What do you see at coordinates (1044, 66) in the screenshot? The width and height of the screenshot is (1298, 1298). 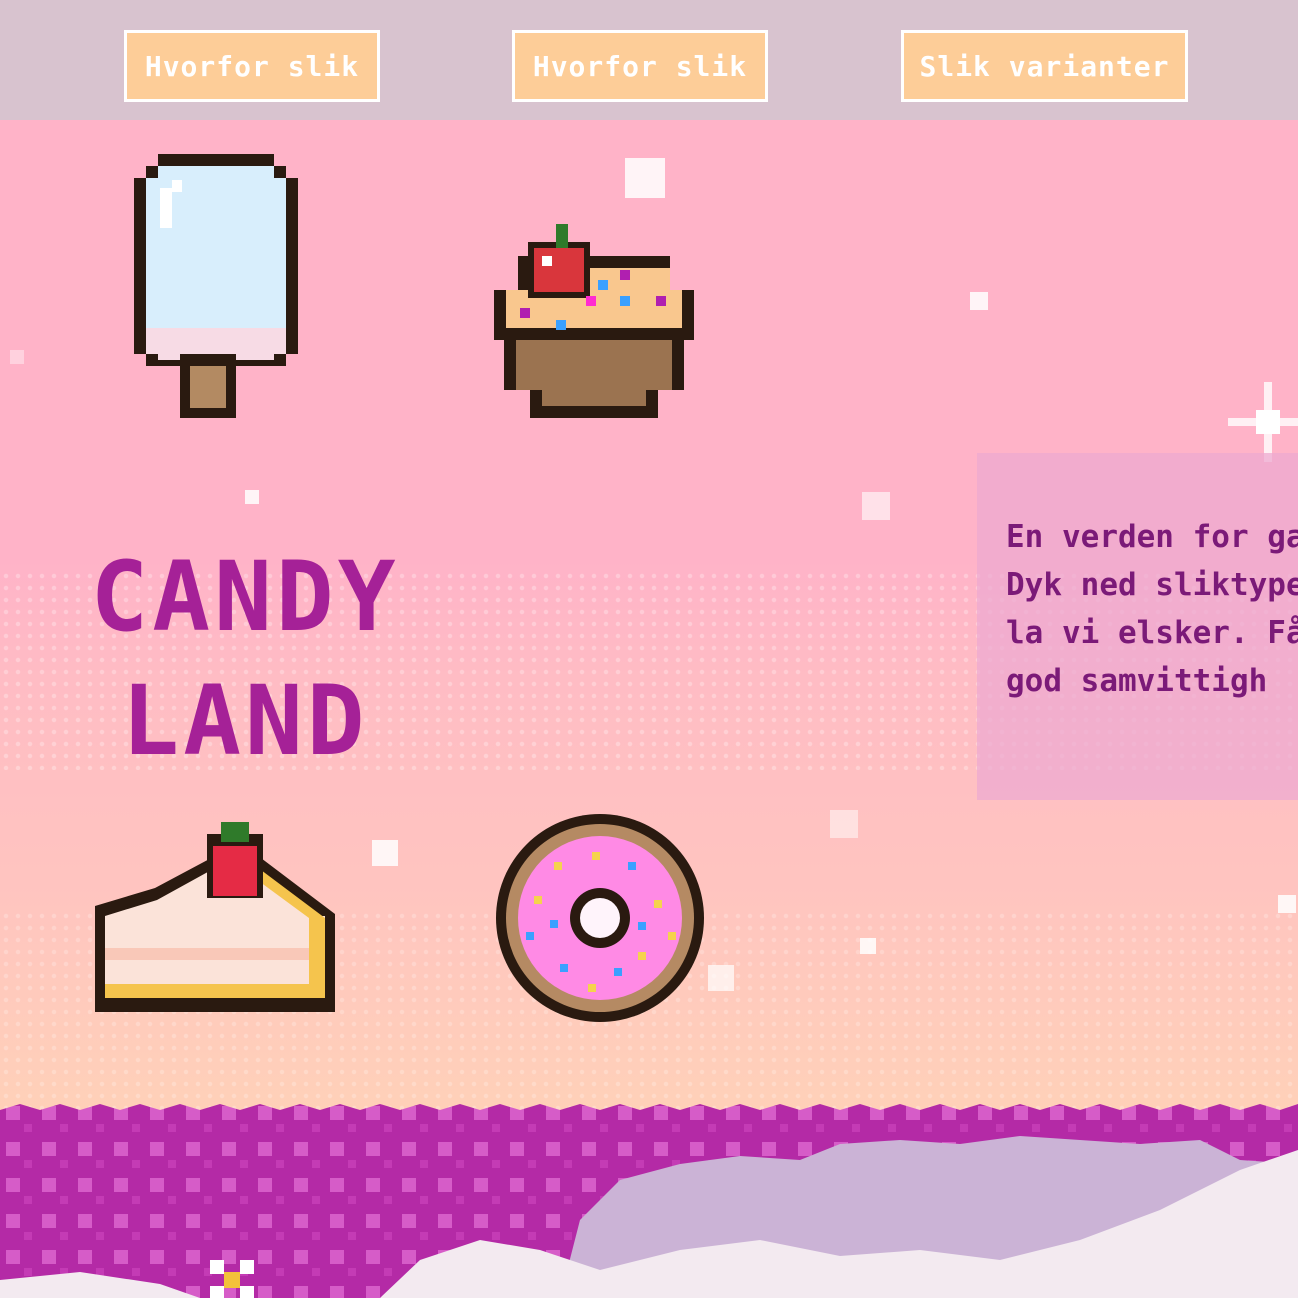 I see `nav-button-slik-varianter: Slik varianter` at bounding box center [1044, 66].